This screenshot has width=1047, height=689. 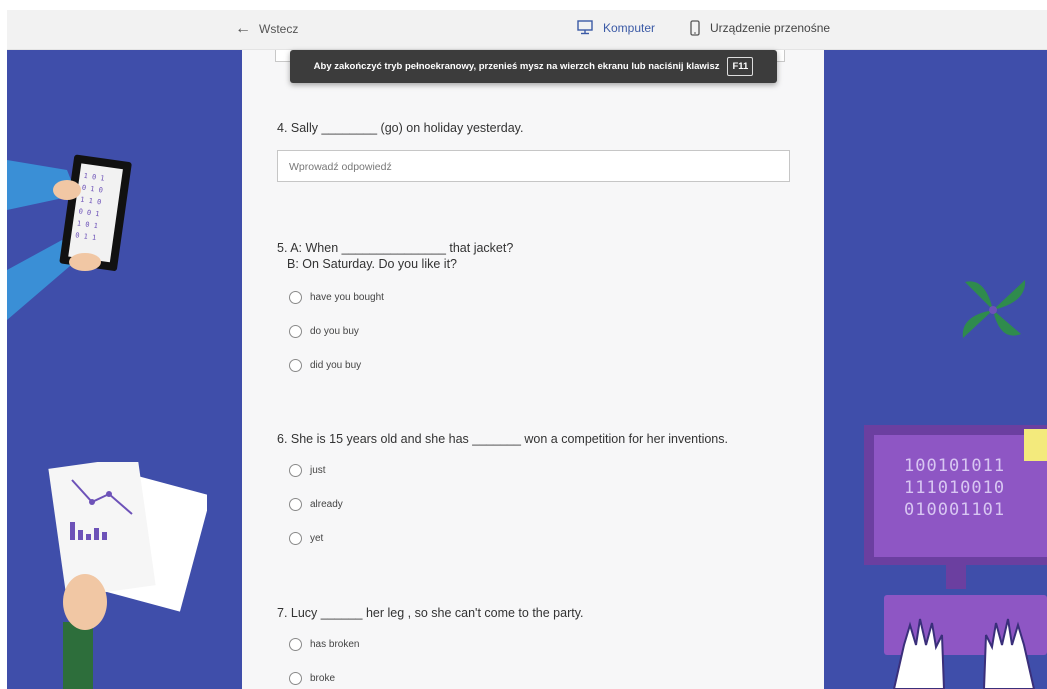 I want to click on option-label: did you buy, so click(x=336, y=365).